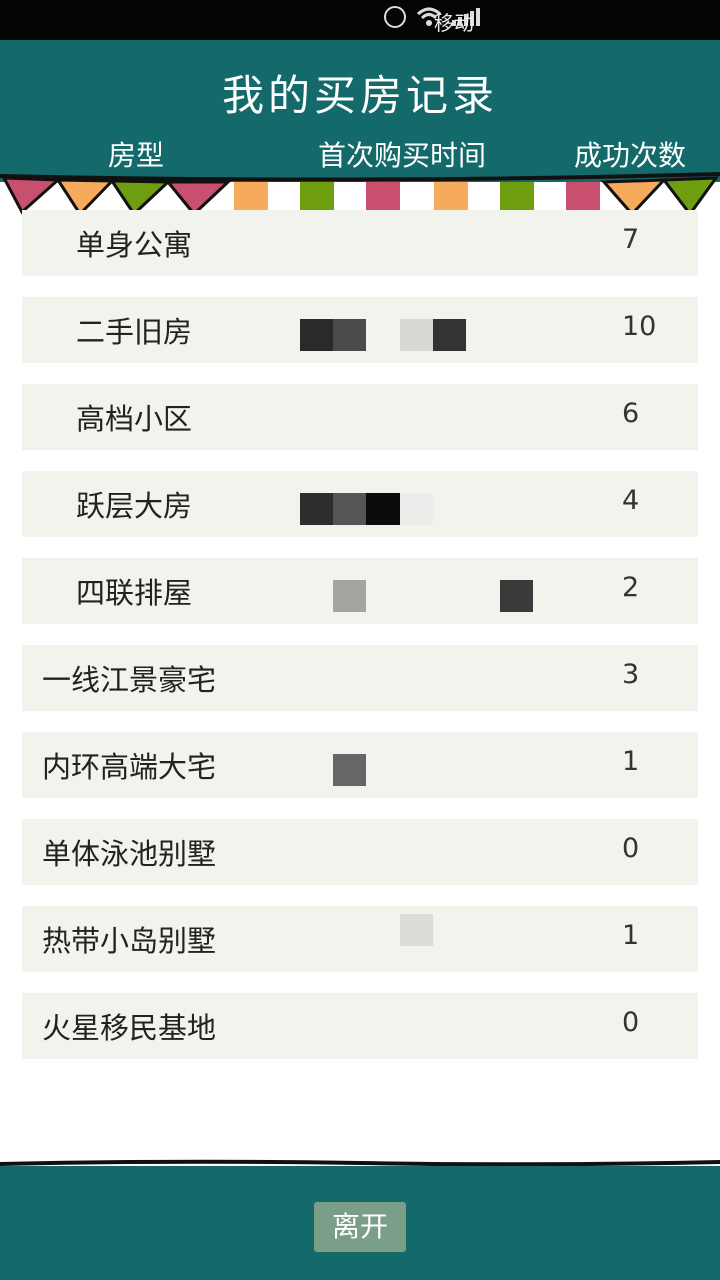  What do you see at coordinates (639, 326) in the screenshot?
I see `record-count: 10` at bounding box center [639, 326].